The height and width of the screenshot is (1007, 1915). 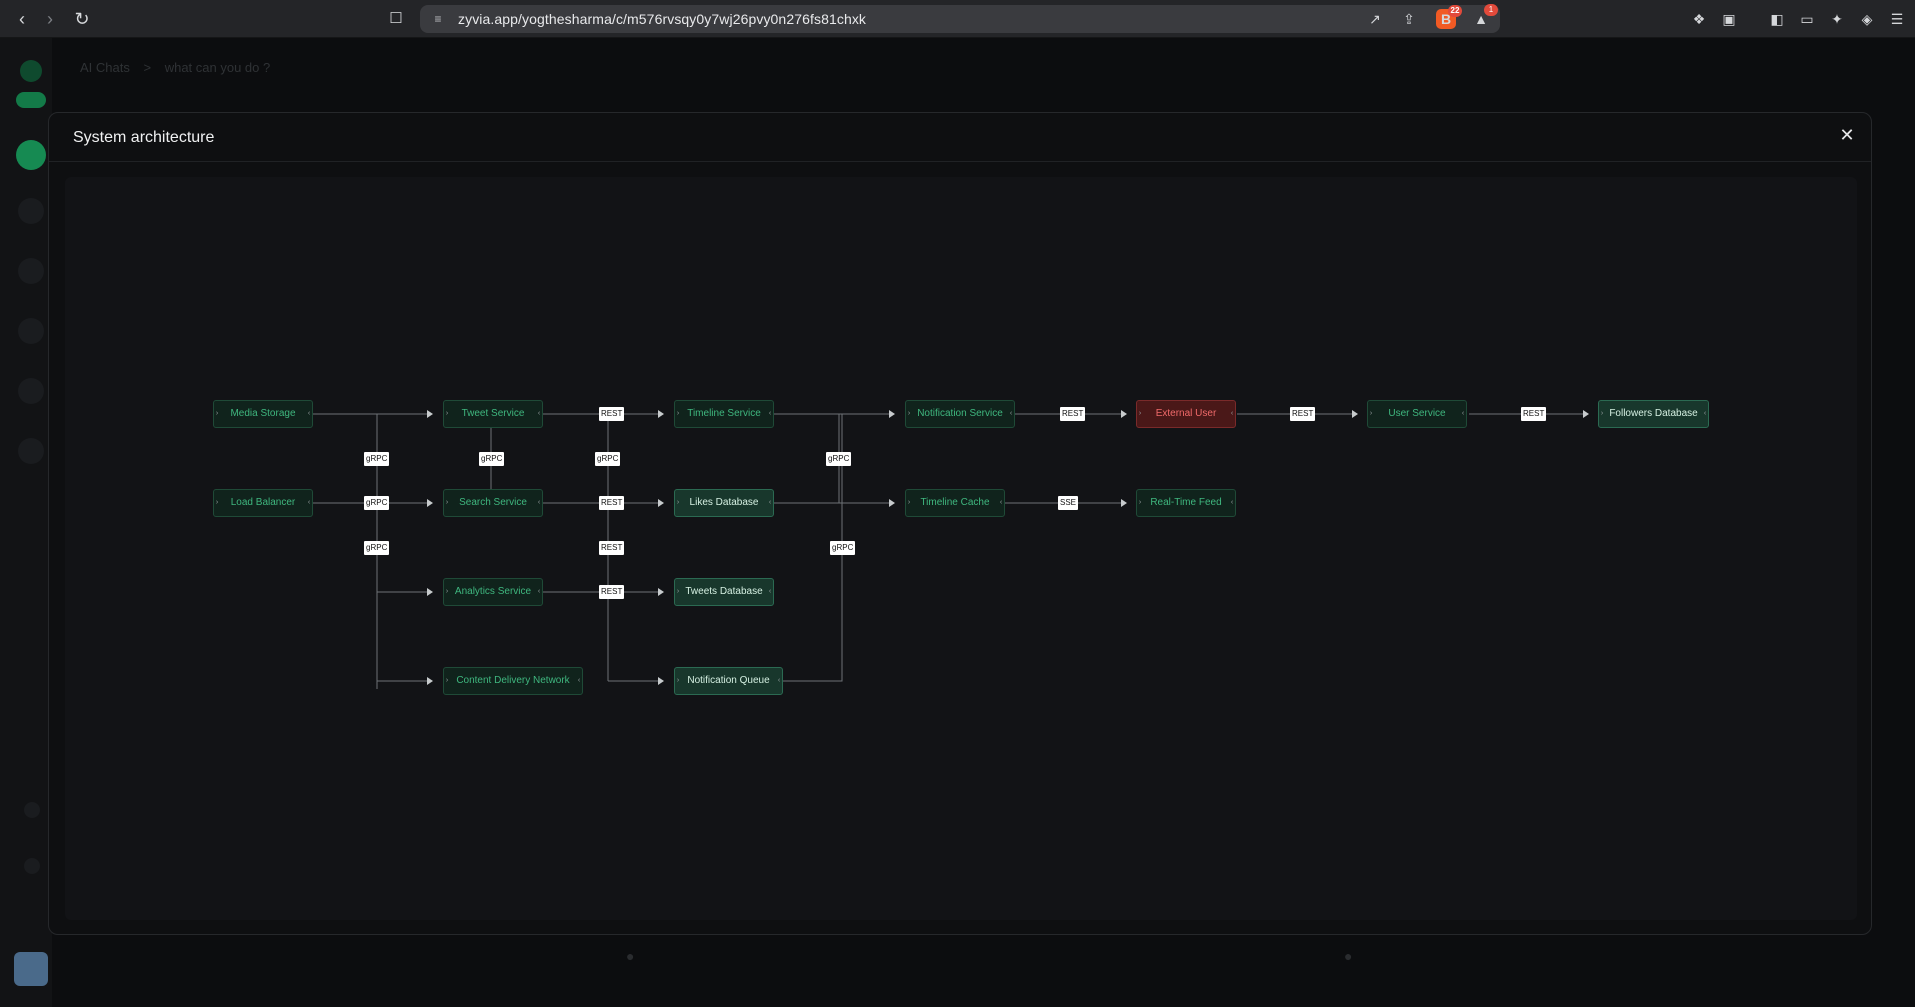 What do you see at coordinates (1653, 414) in the screenshot?
I see `node-followers-database: › Followers Database ‹` at bounding box center [1653, 414].